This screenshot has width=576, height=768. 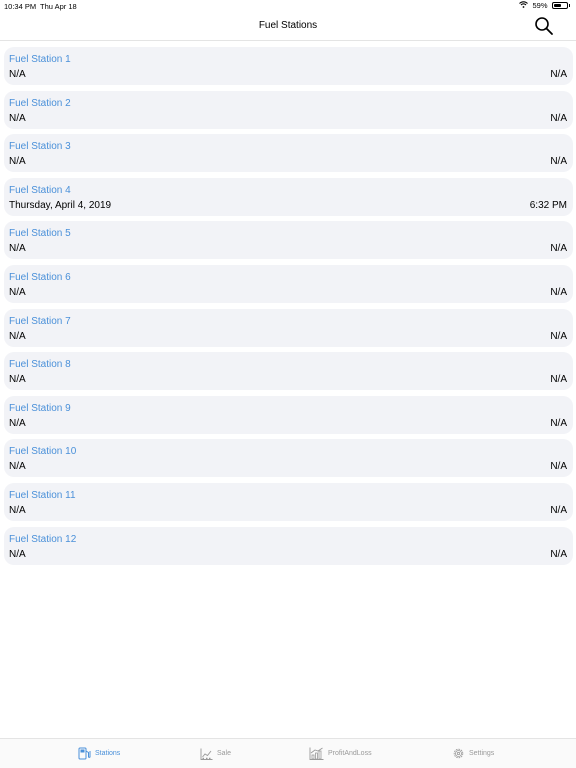 I want to click on tab-sale: Sale, so click(x=215, y=753).